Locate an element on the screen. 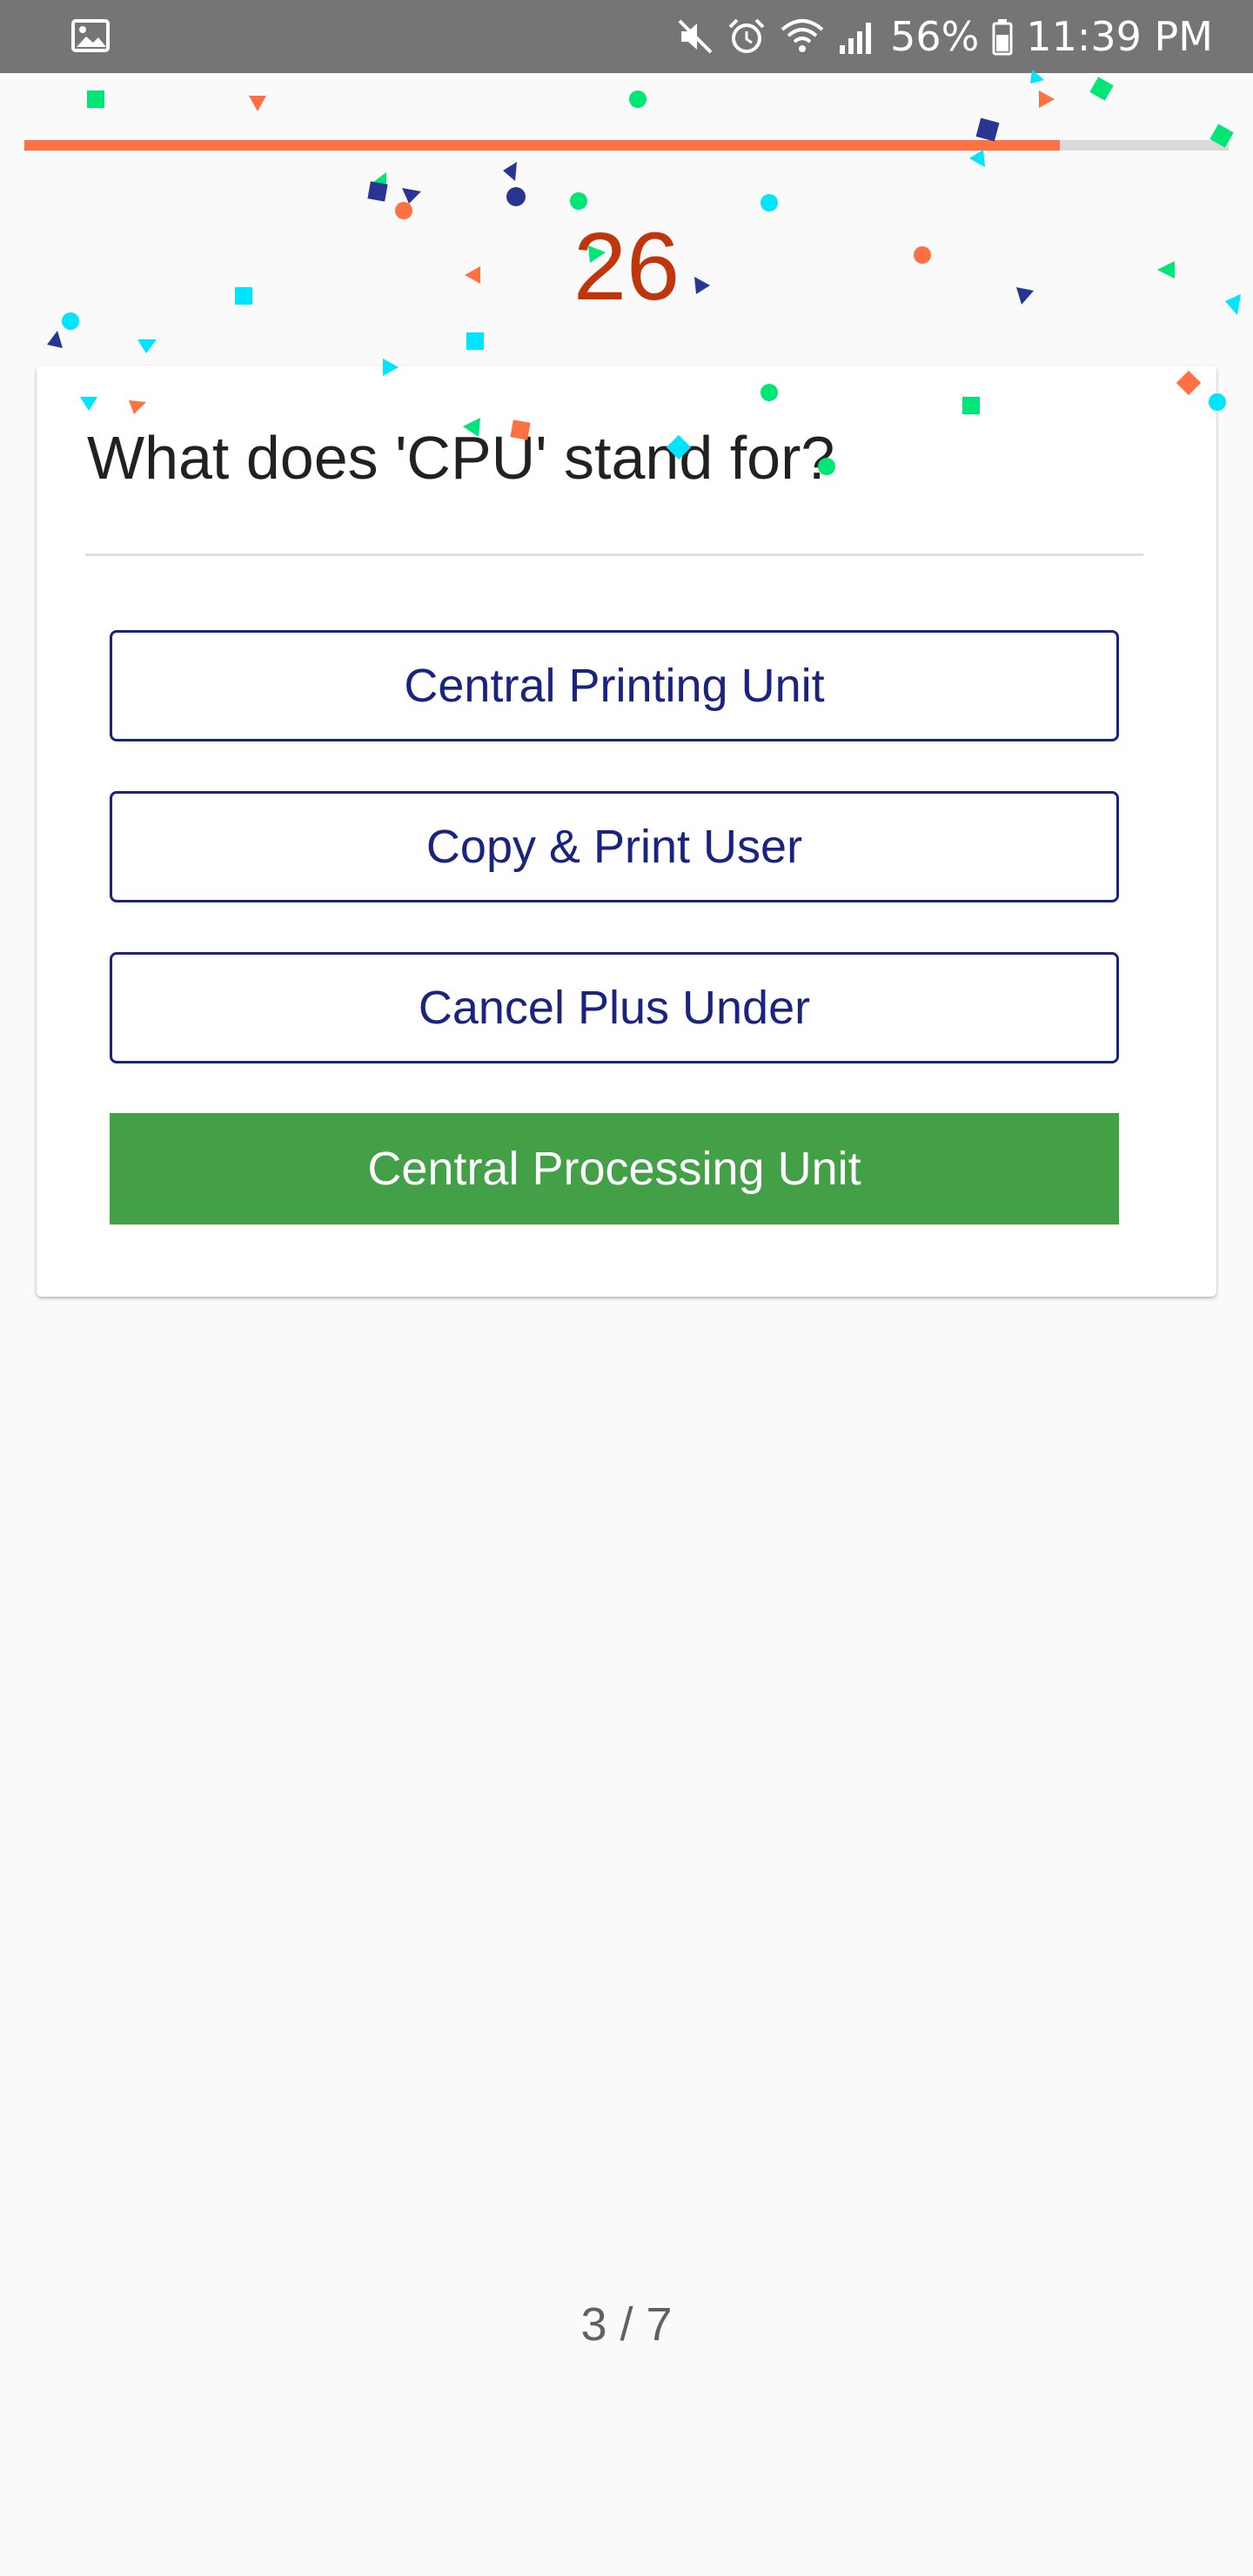  answer-button-3: Cancel Plus Under is located at coordinates (614, 1008).